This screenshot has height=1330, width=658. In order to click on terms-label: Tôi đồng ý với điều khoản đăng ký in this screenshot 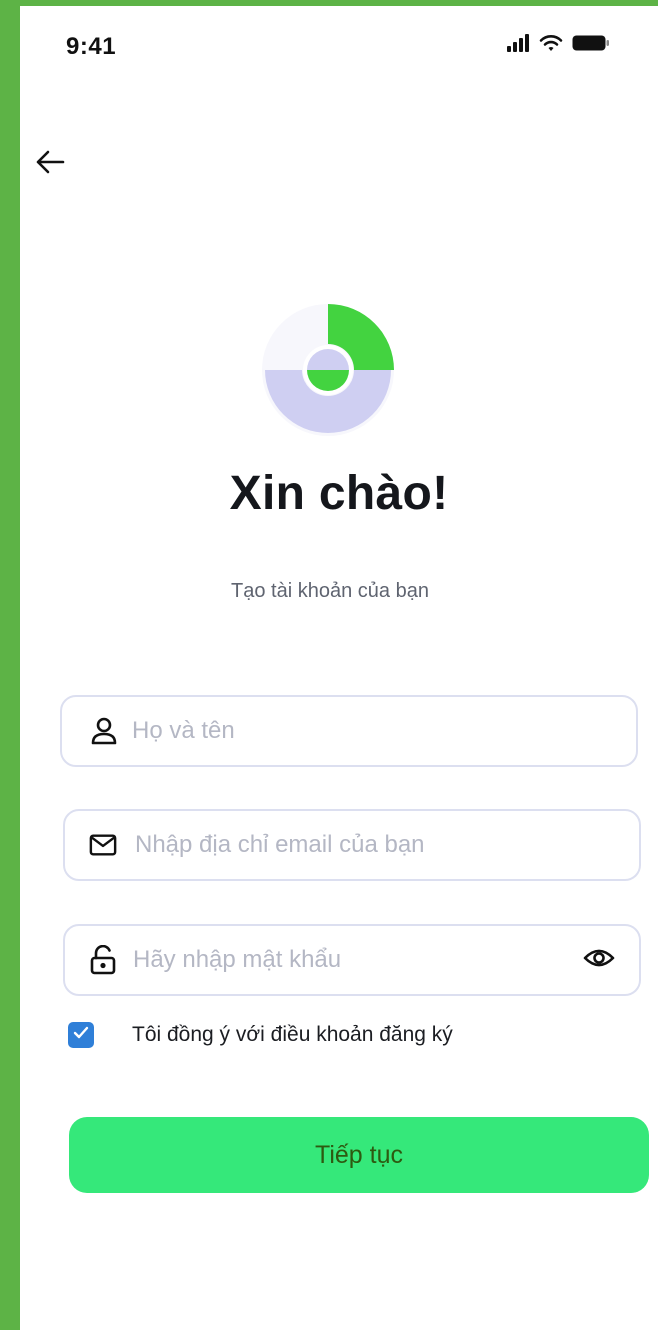, I will do `click(292, 1034)`.